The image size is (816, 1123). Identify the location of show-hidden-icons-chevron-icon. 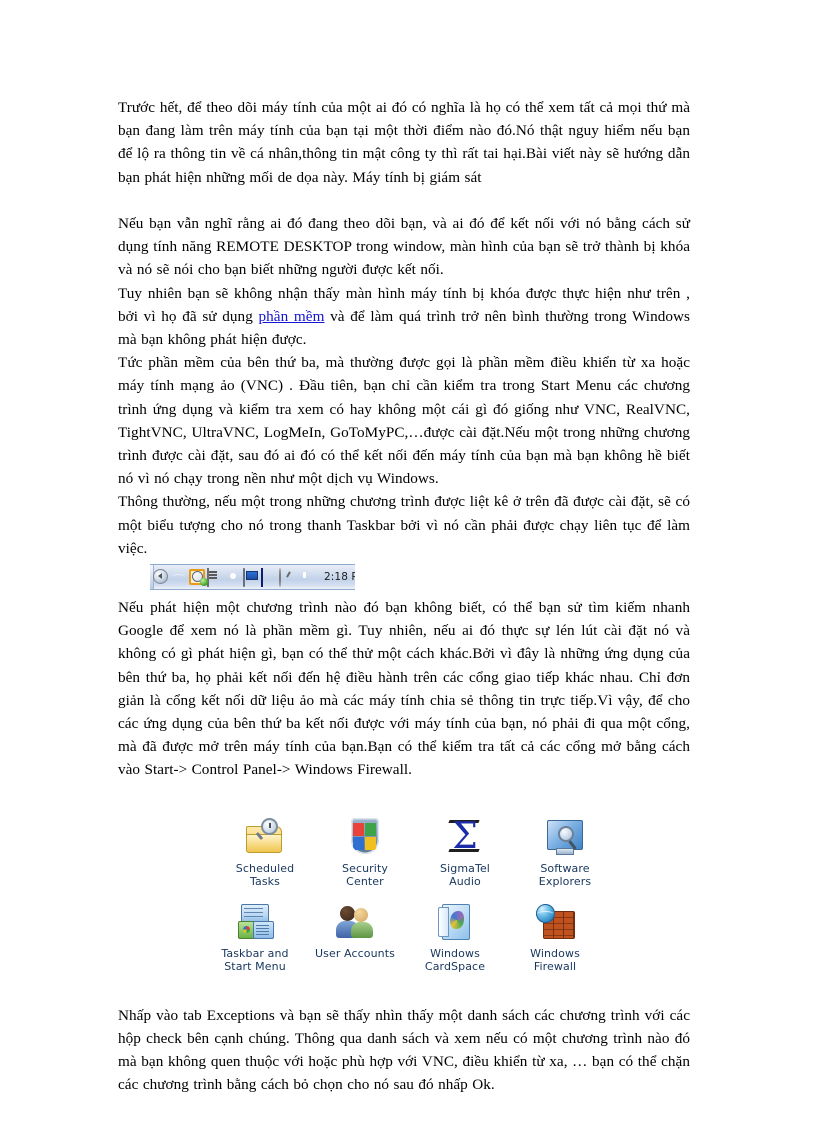
(161, 577).